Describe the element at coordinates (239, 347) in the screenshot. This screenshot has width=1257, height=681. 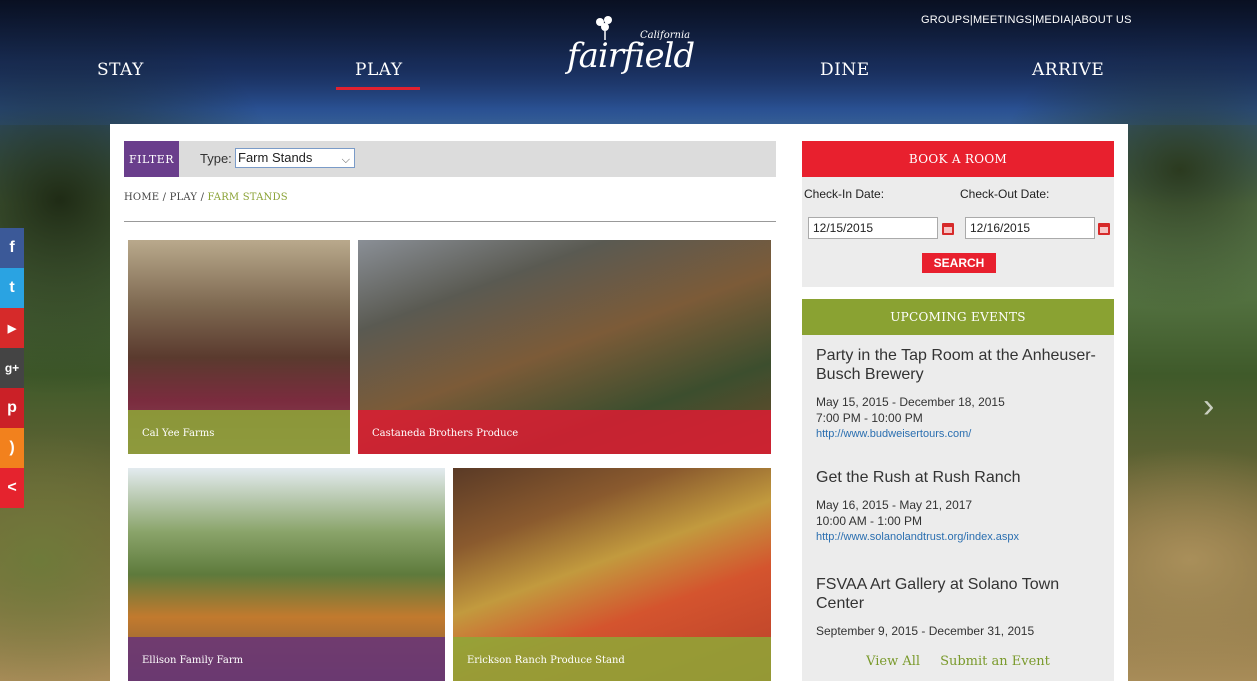
I see `farm-tile-cal-yee: Cal Yee Farms` at that location.